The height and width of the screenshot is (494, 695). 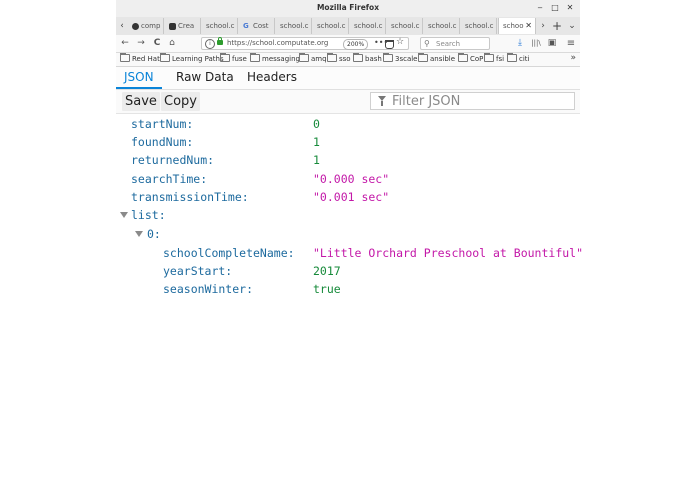 I want to click on menu-icon: ≡, so click(x=571, y=43).